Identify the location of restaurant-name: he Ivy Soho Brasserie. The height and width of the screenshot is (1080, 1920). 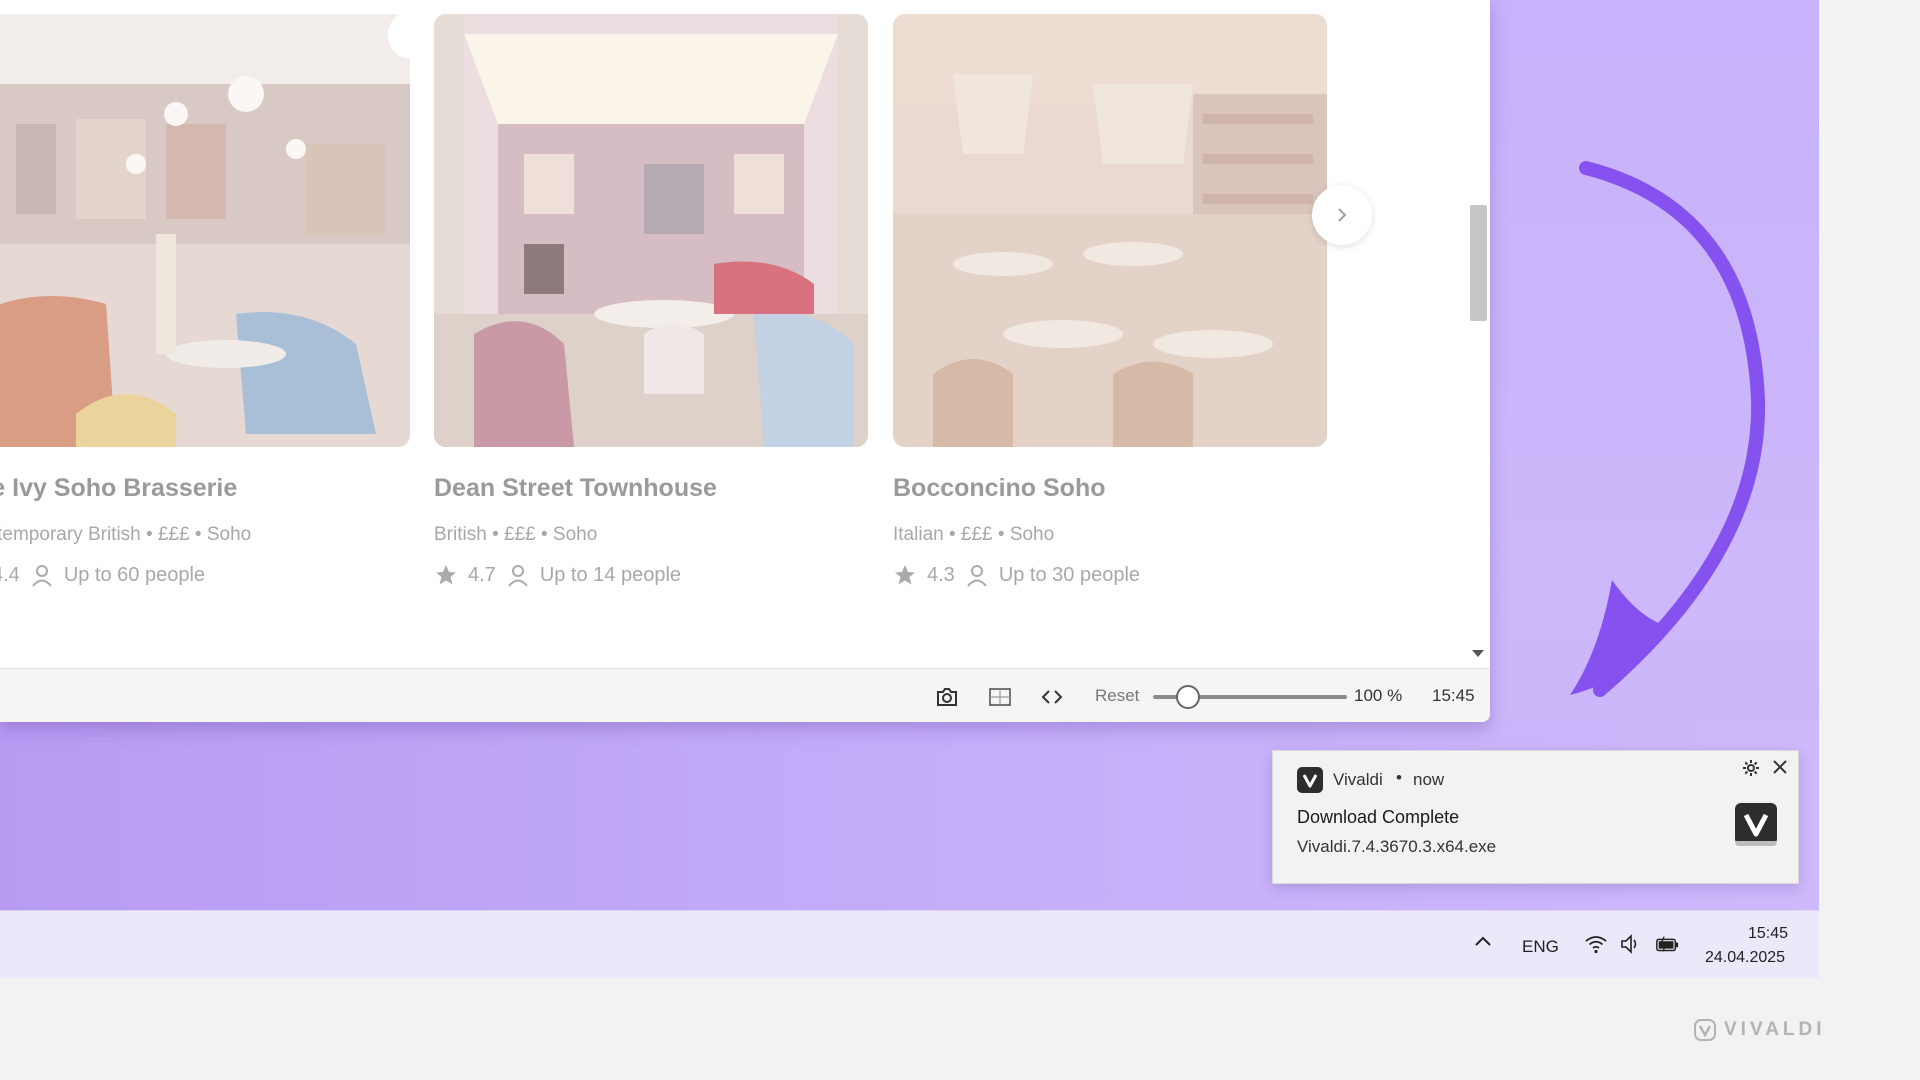
(118, 488).